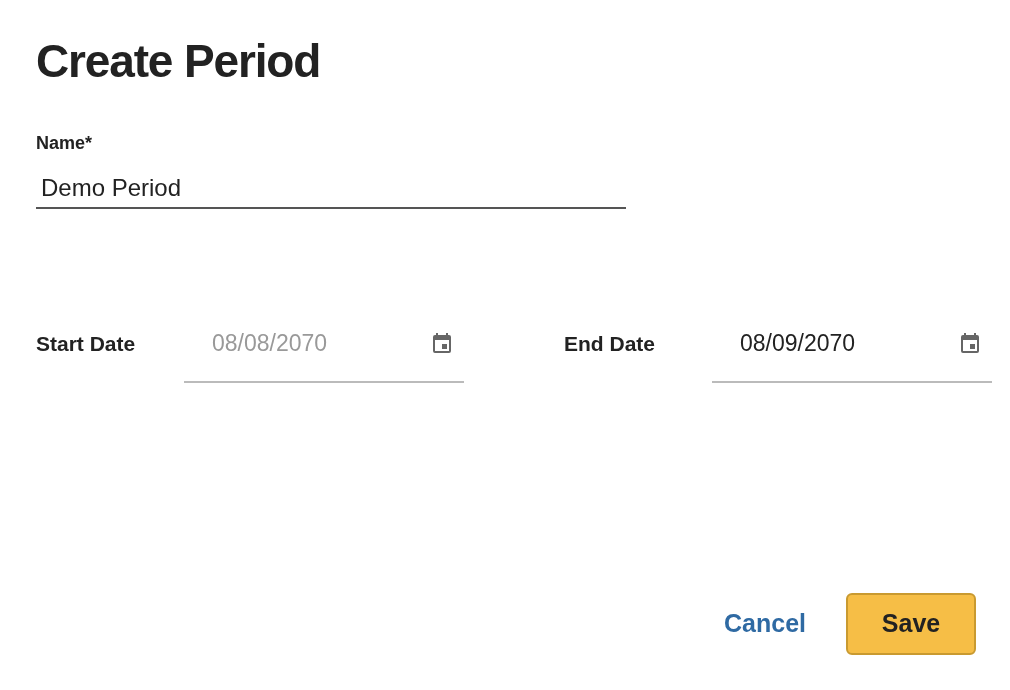 This screenshot has width=1010, height=690. Describe the element at coordinates (86, 344) in the screenshot. I see `field-label: Start Date` at that location.